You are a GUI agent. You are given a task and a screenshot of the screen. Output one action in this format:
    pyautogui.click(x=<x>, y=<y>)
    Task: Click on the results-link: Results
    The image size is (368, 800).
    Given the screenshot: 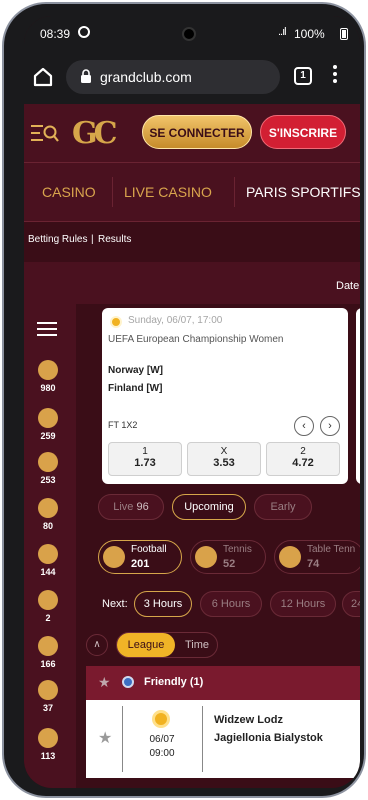 What is the action you would take?
    pyautogui.click(x=114, y=239)
    